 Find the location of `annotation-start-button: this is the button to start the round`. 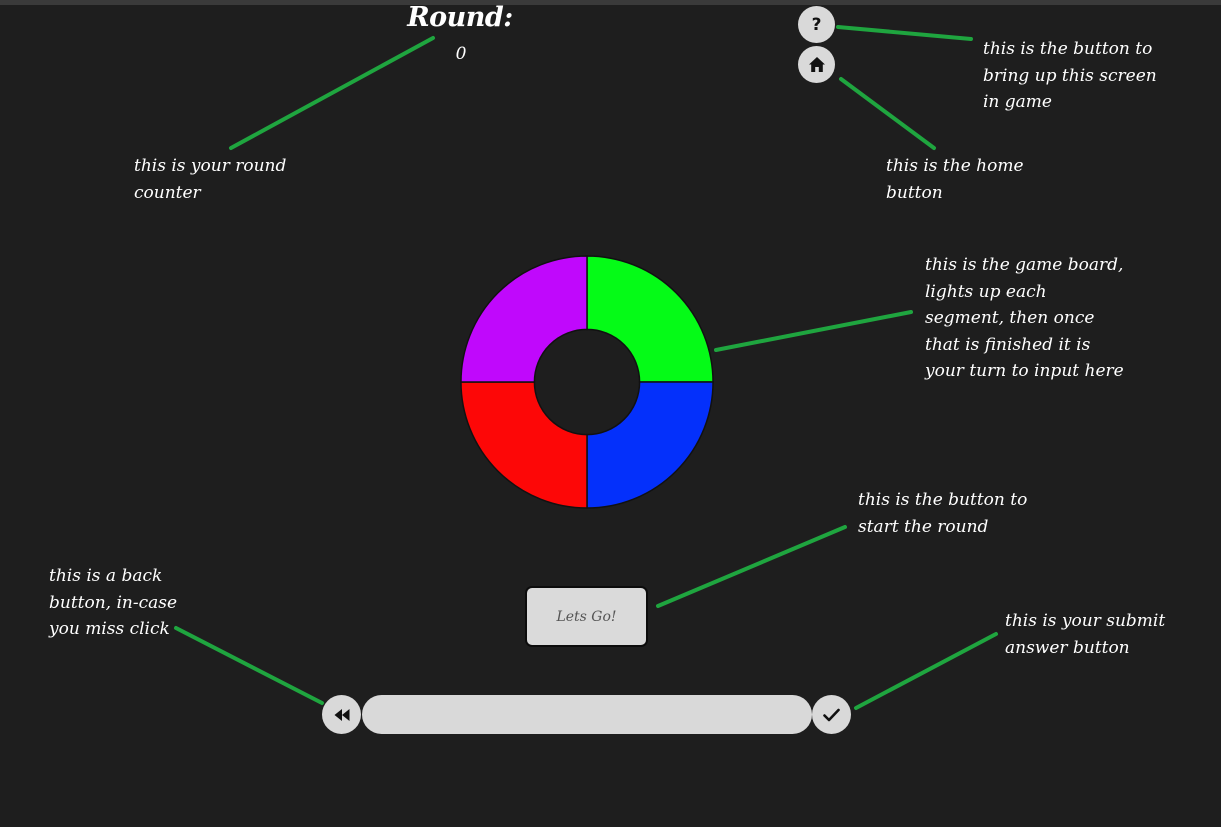

annotation-start-button: this is the button to start the round is located at coordinates (943, 513).